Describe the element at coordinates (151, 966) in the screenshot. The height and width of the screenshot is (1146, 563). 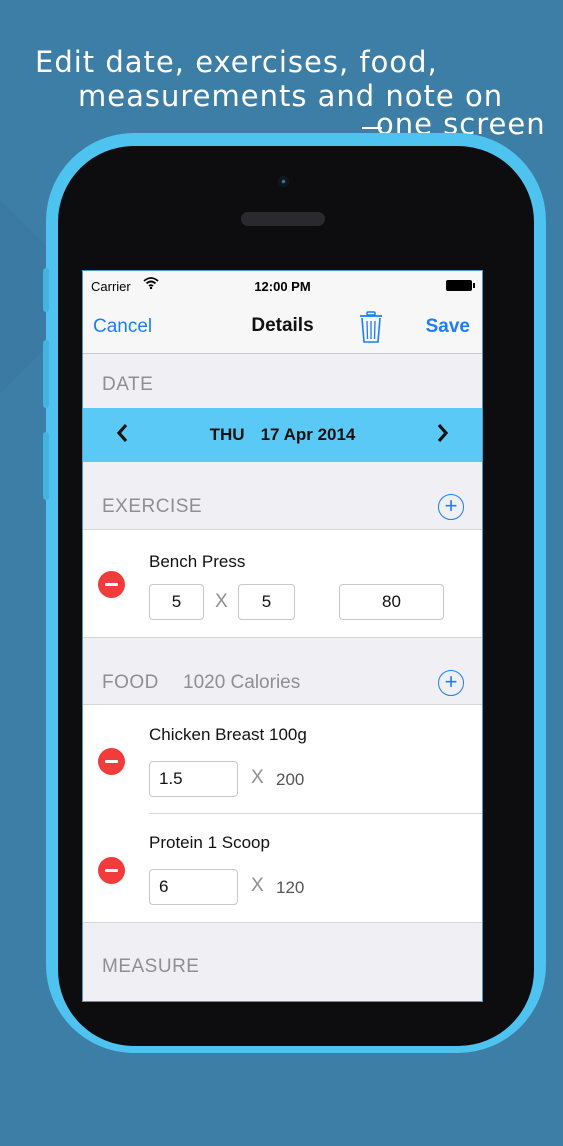
I see `measure-header-label: MEASURE` at that location.